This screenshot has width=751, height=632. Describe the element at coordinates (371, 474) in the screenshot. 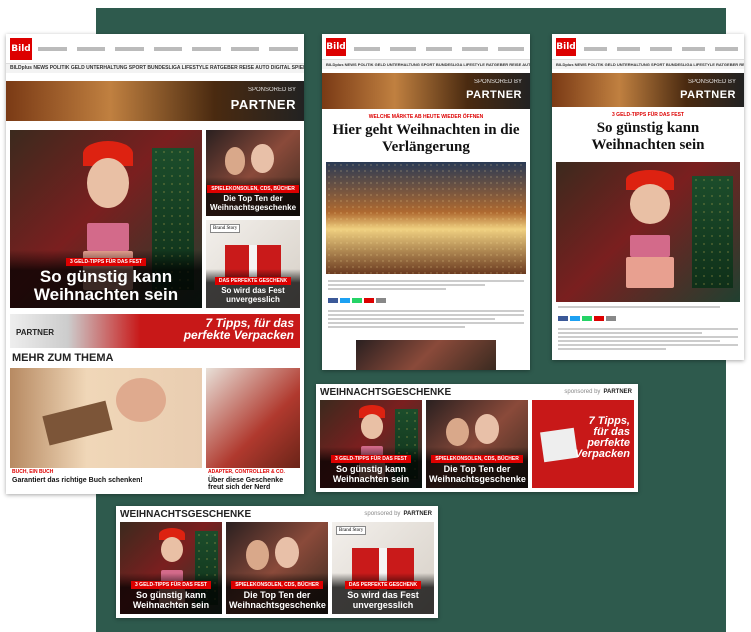

I see `widget1-tile1-title: So günstig kann Weihnachten sein` at that location.